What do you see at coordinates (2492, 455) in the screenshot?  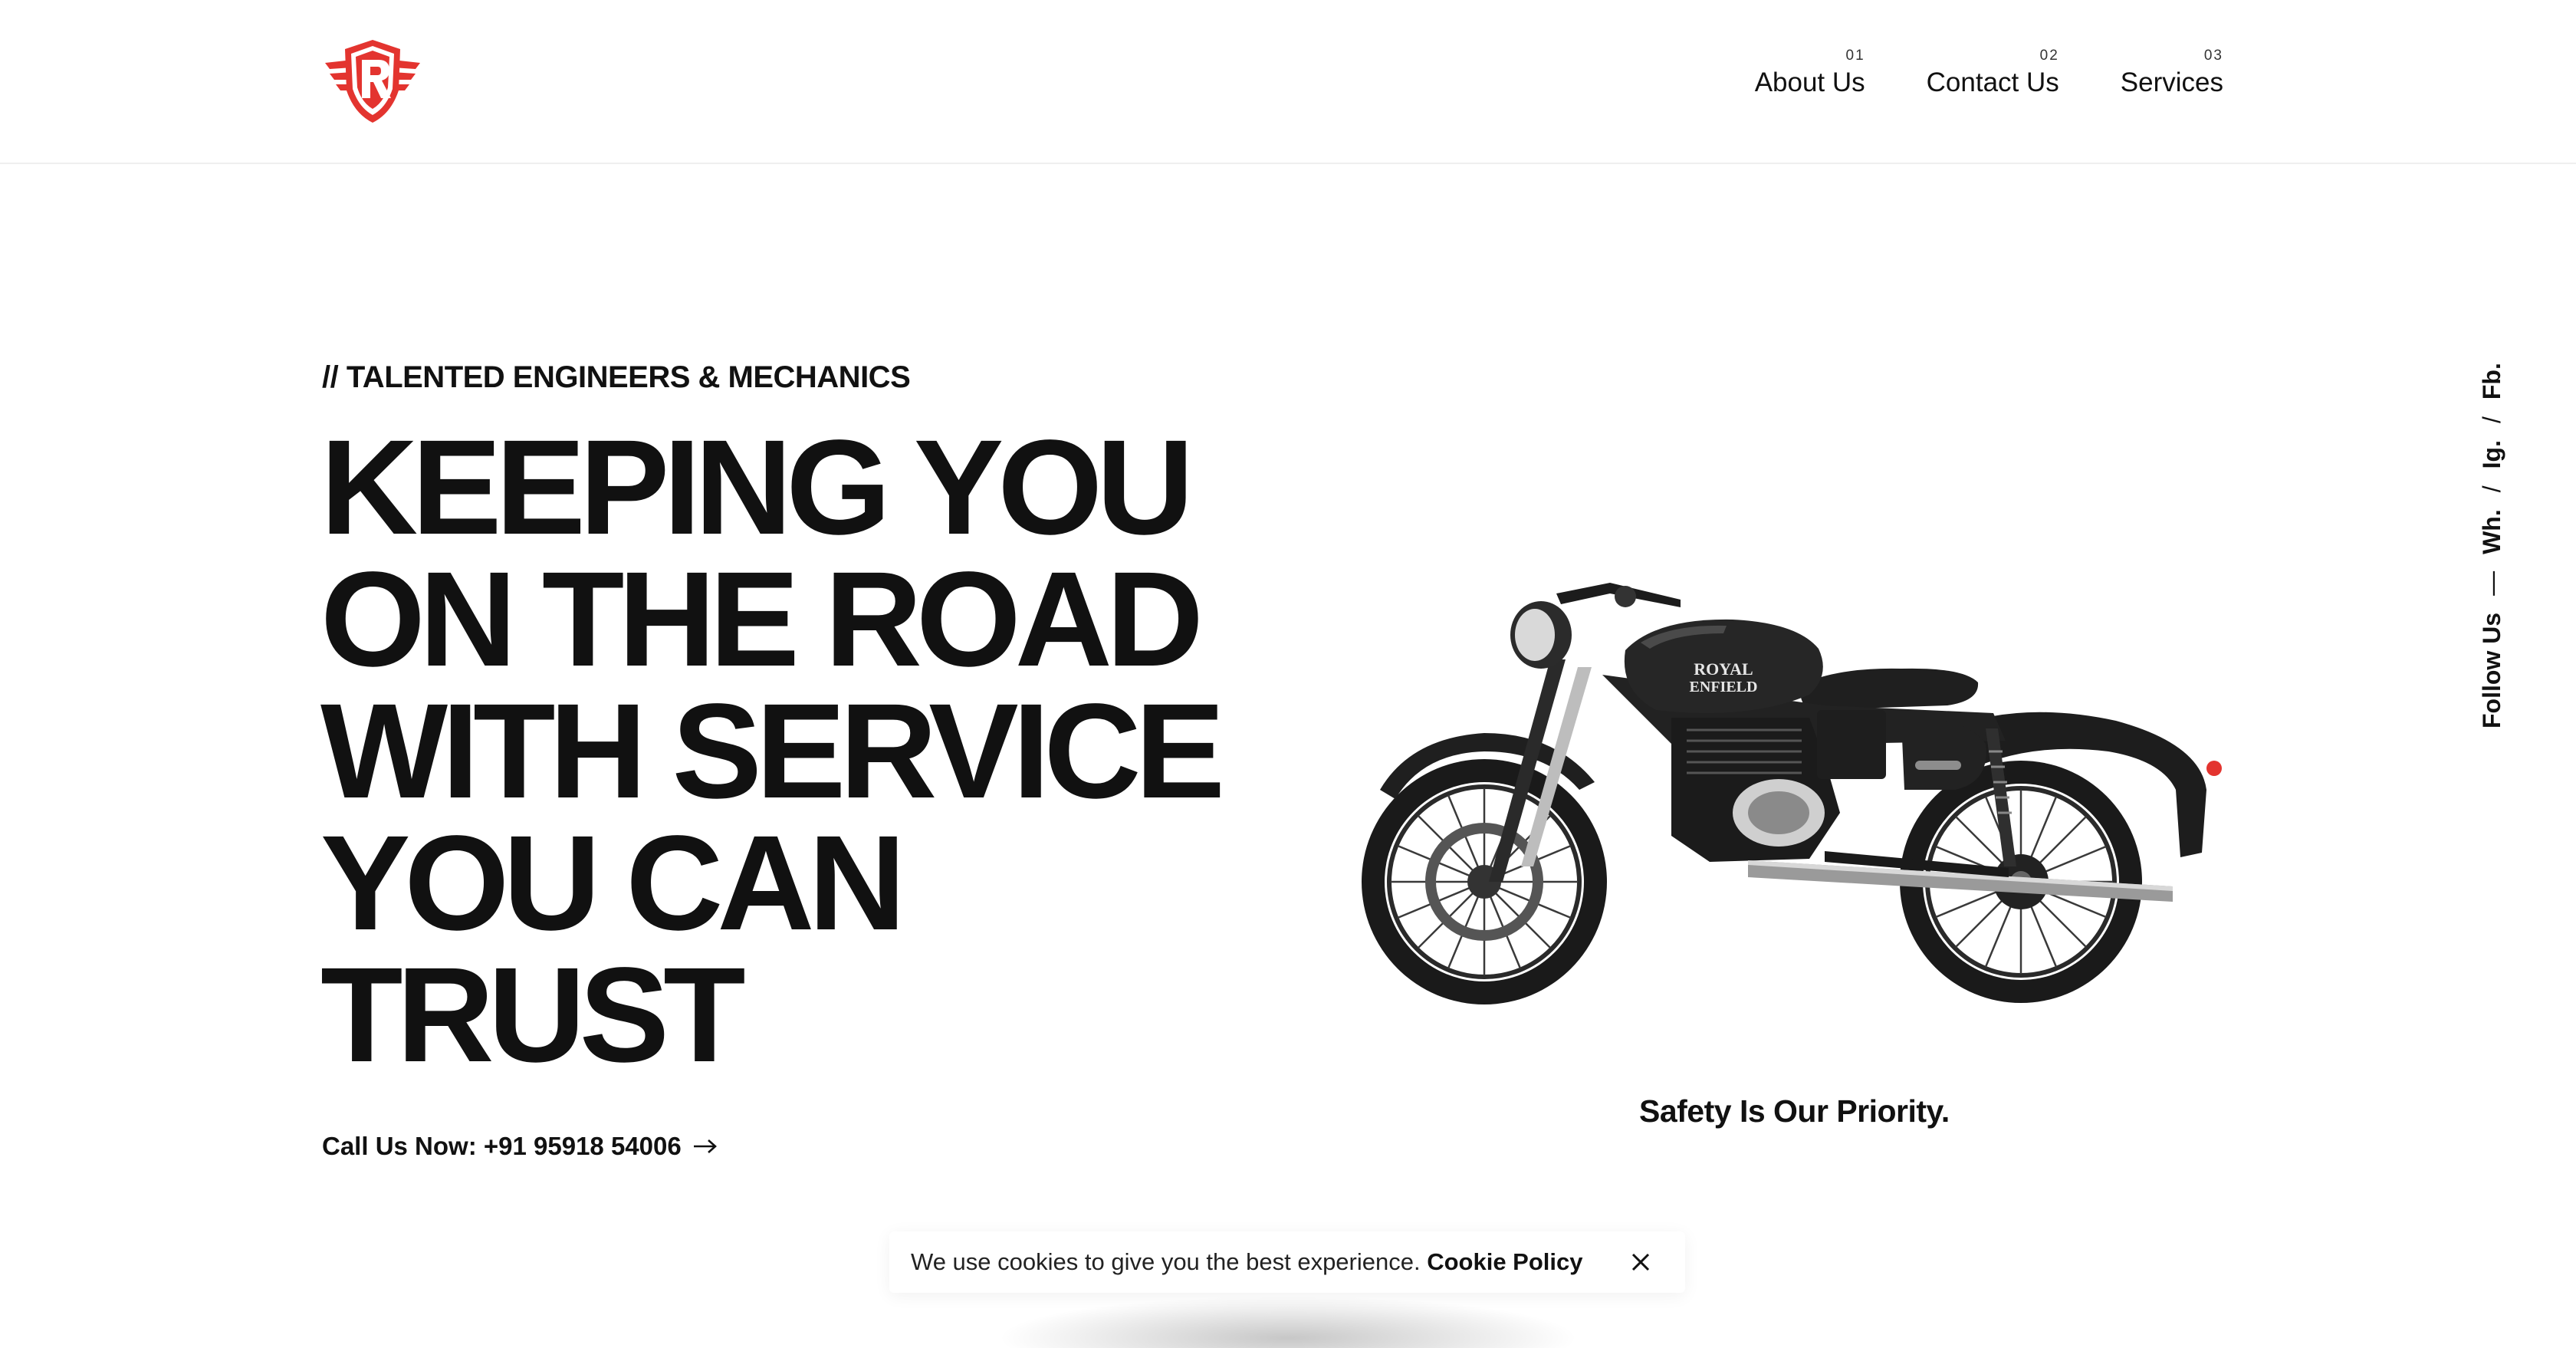 I see `social-link-instagram: Ig.` at bounding box center [2492, 455].